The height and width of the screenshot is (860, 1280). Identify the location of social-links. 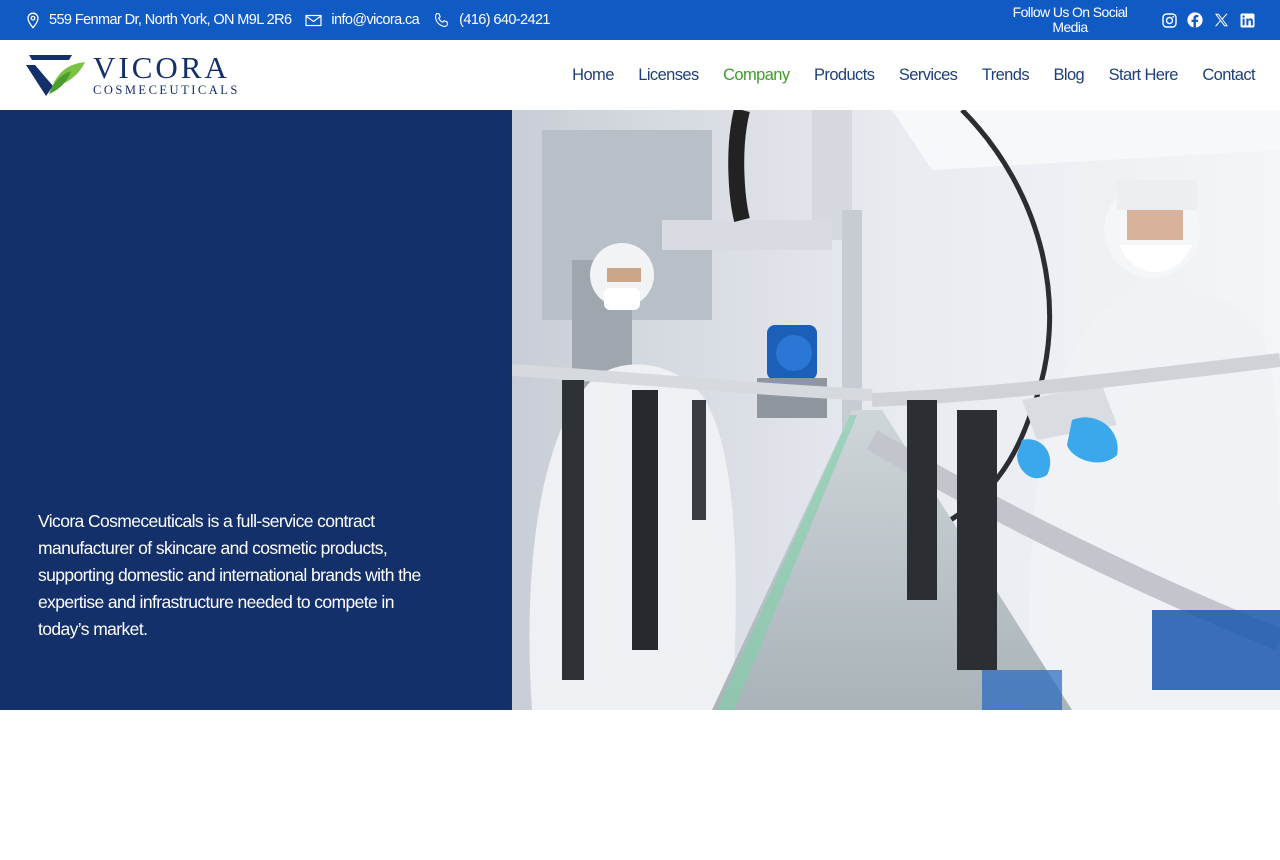
(1212, 20).